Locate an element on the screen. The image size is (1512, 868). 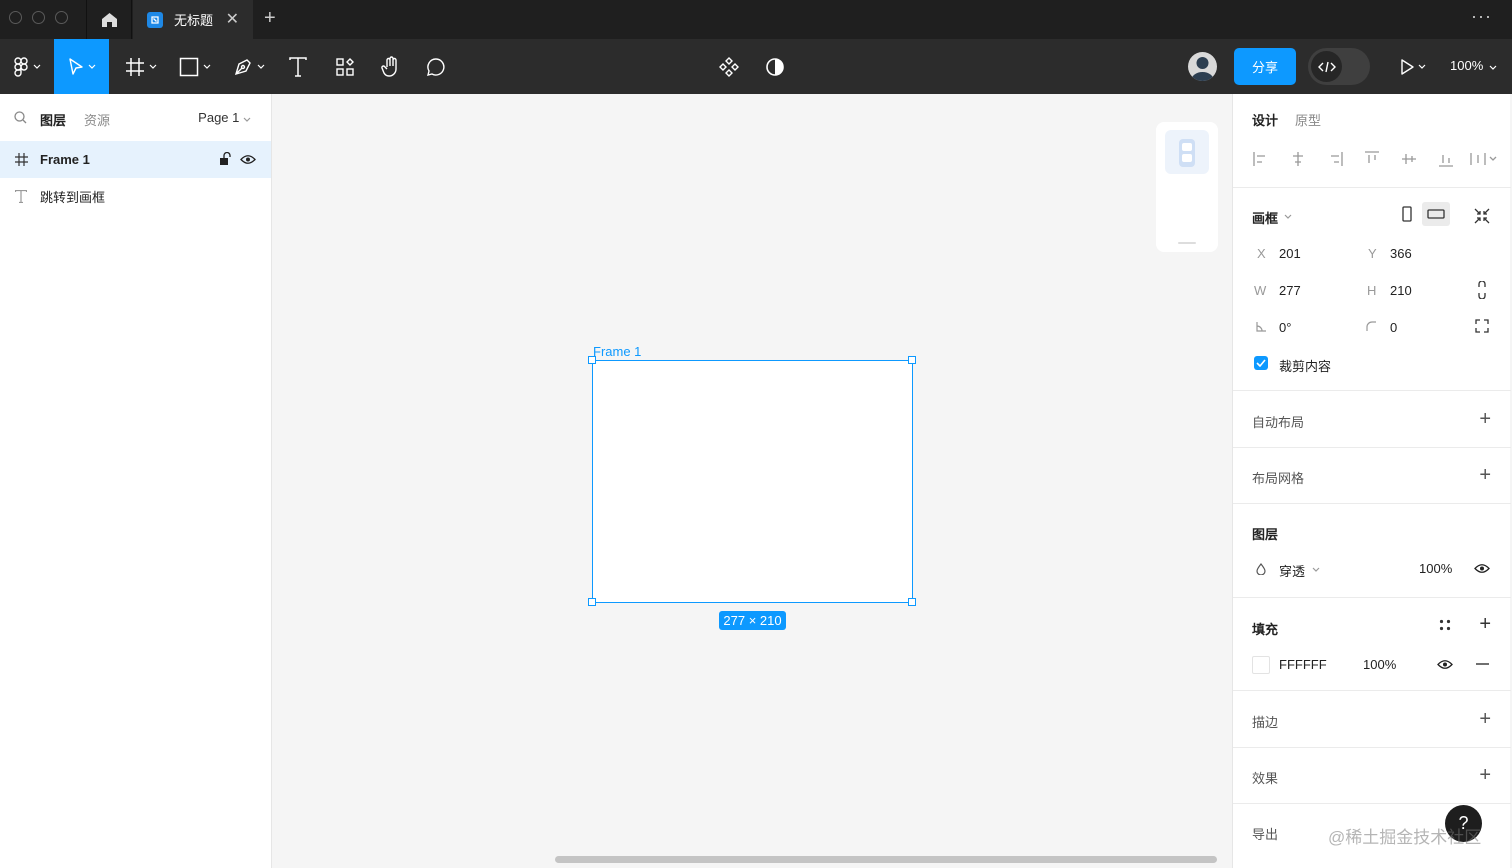
pen-tool is located at coordinates (249, 66).